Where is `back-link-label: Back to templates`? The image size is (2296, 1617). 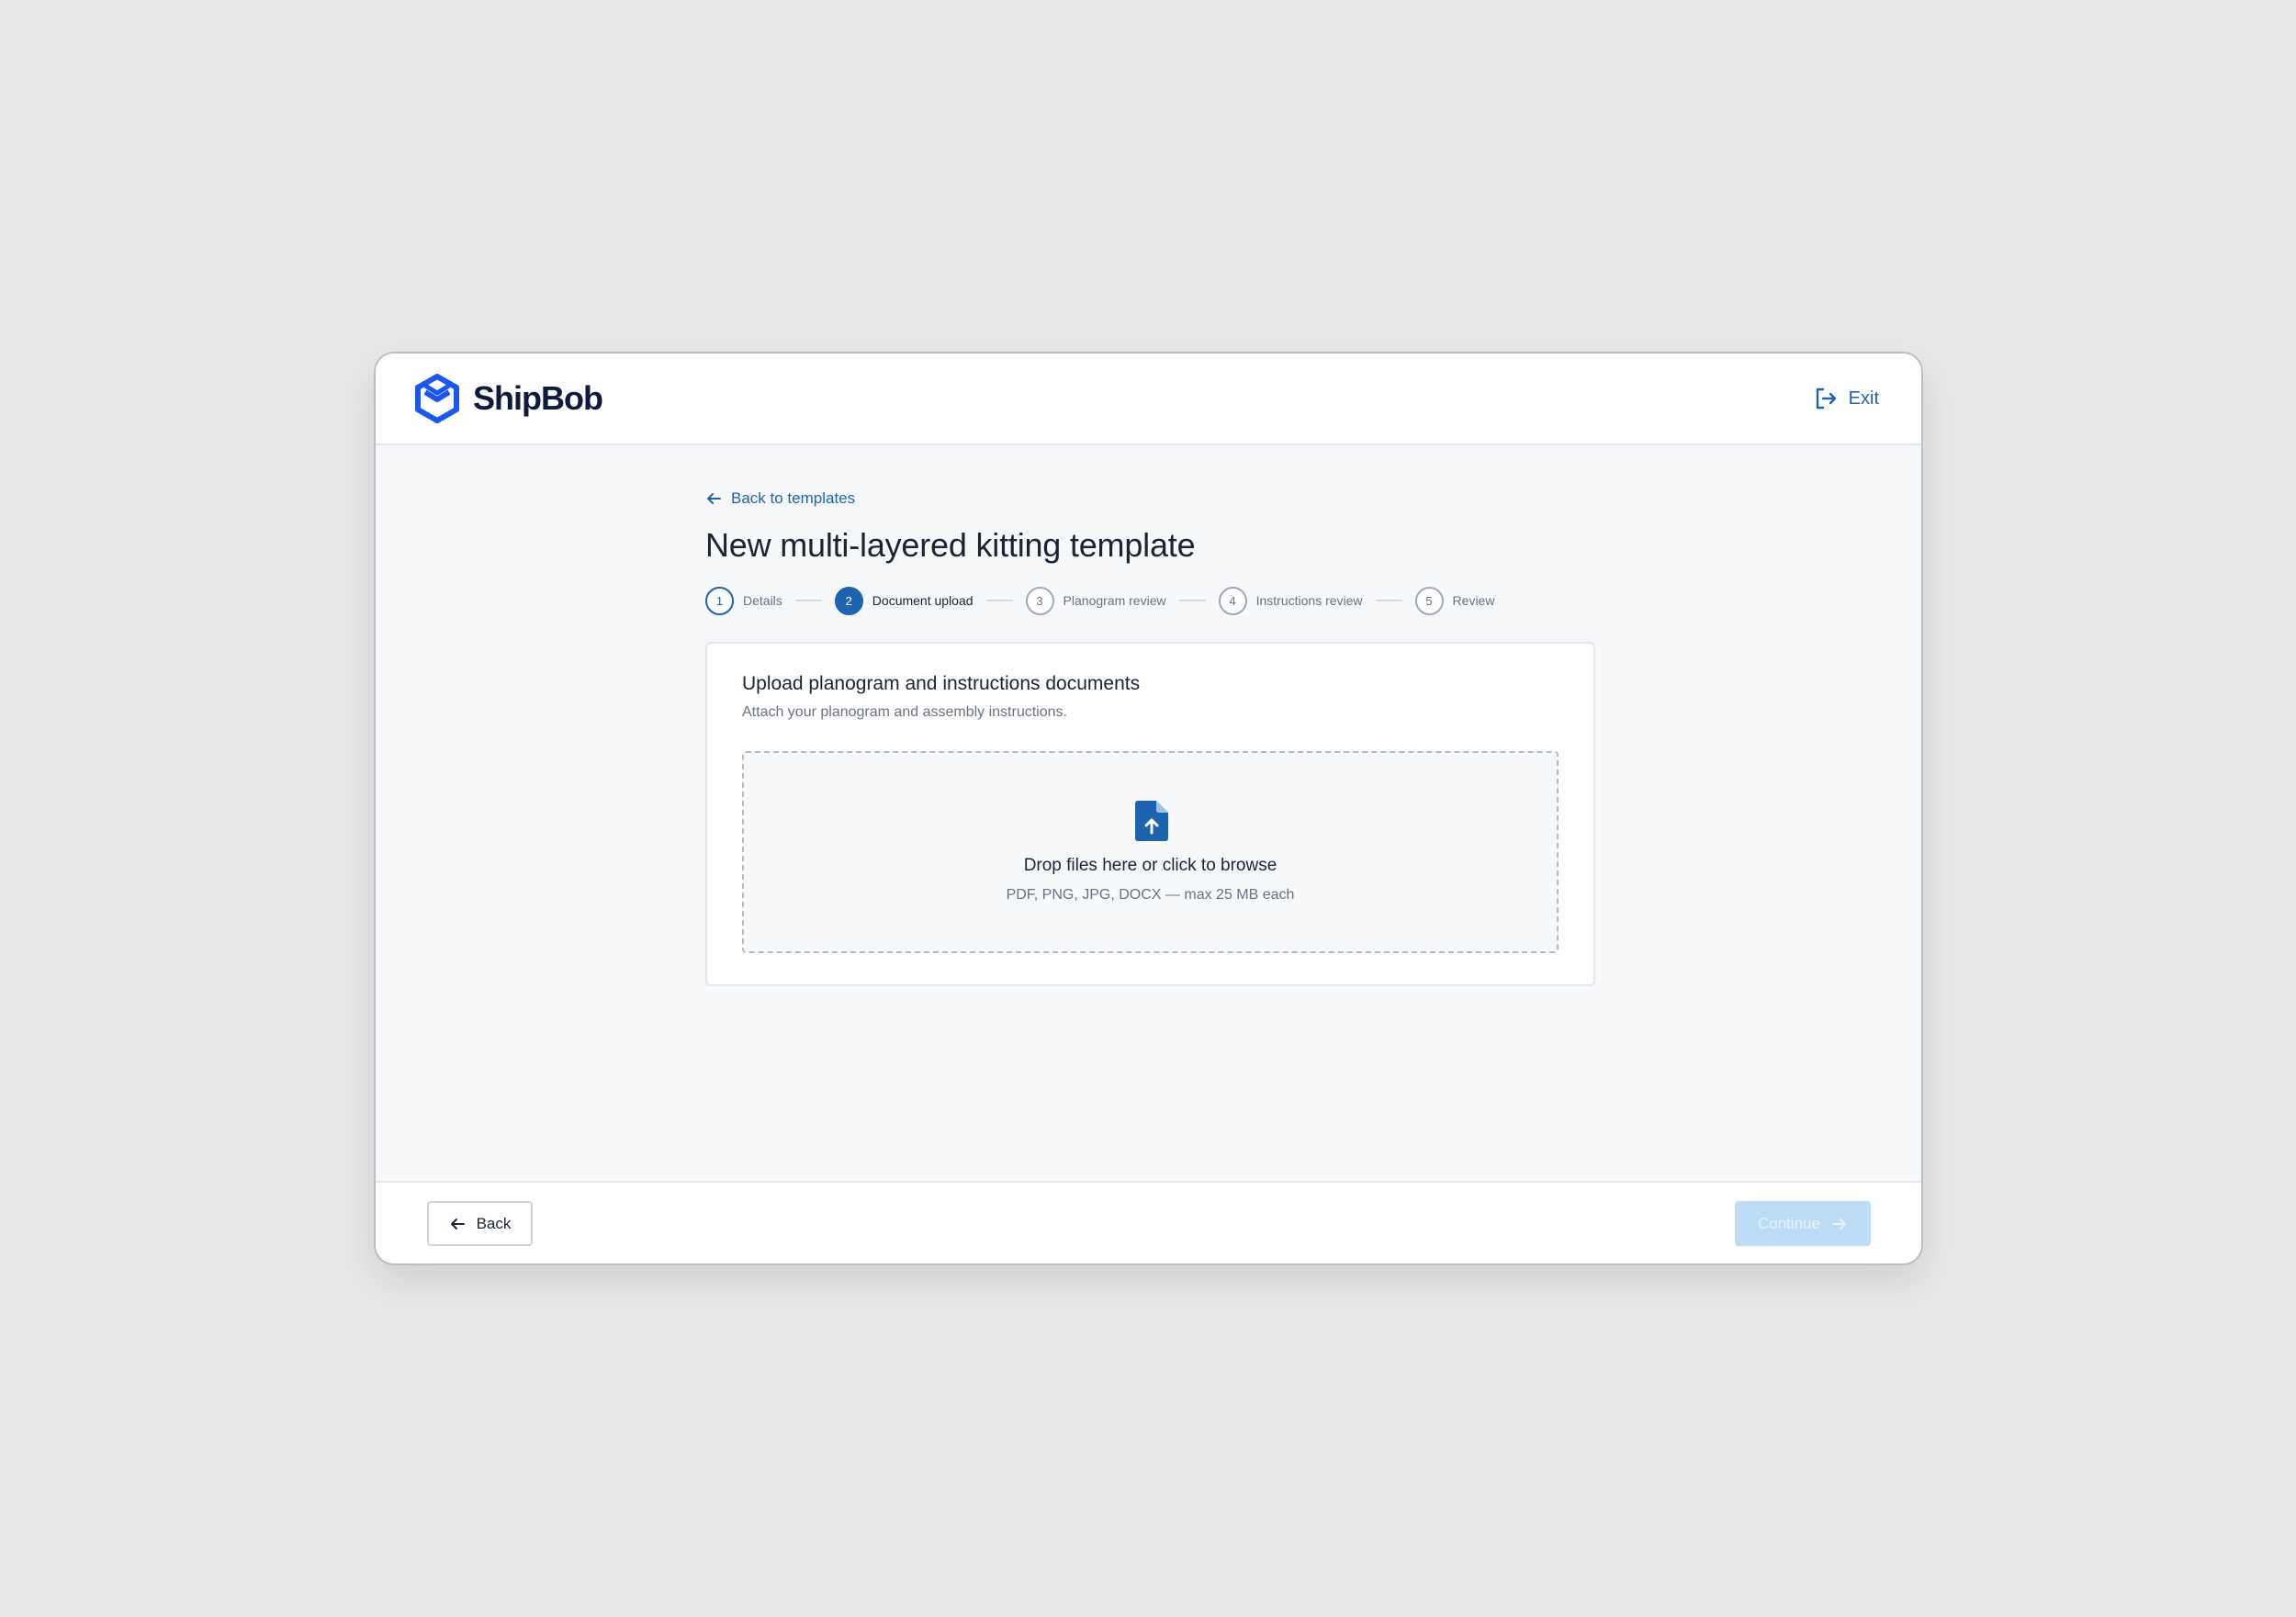 back-link-label: Back to templates is located at coordinates (793, 498).